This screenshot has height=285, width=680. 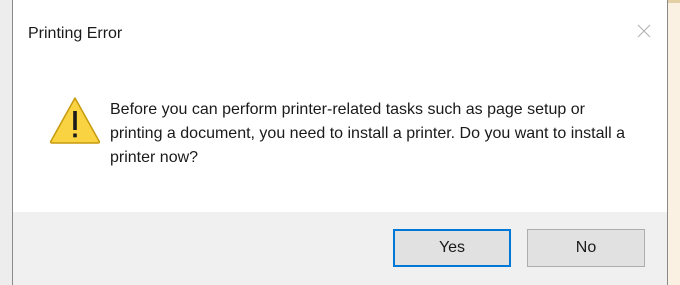 What do you see at coordinates (586, 248) in the screenshot?
I see `no-button: No` at bounding box center [586, 248].